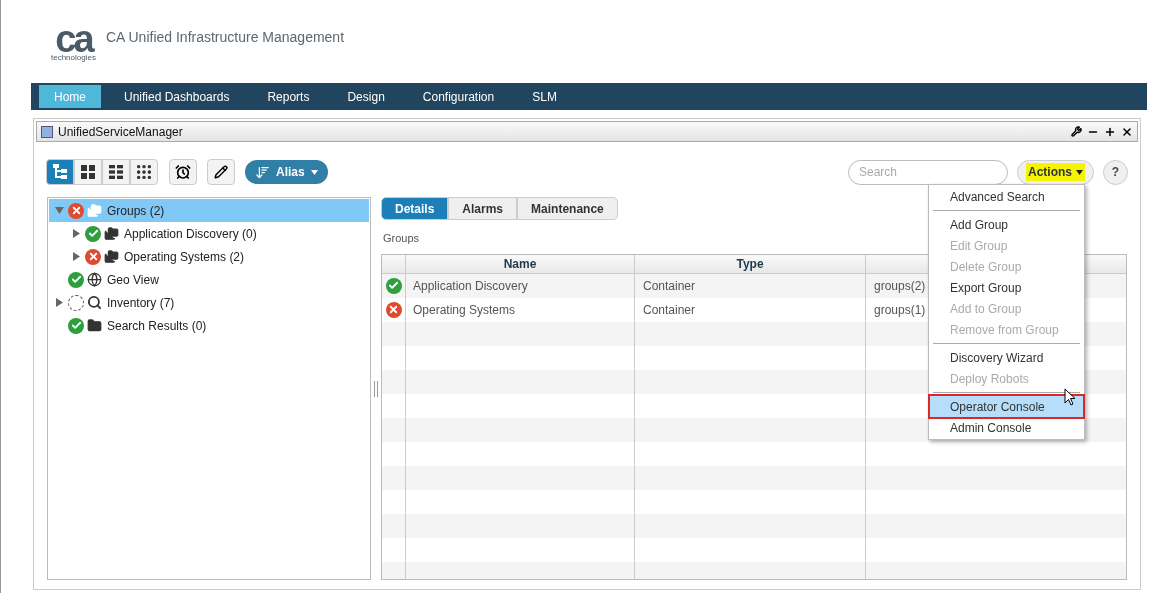  Describe the element at coordinates (1006, 287) in the screenshot. I see `menu-item: Export Group` at that location.